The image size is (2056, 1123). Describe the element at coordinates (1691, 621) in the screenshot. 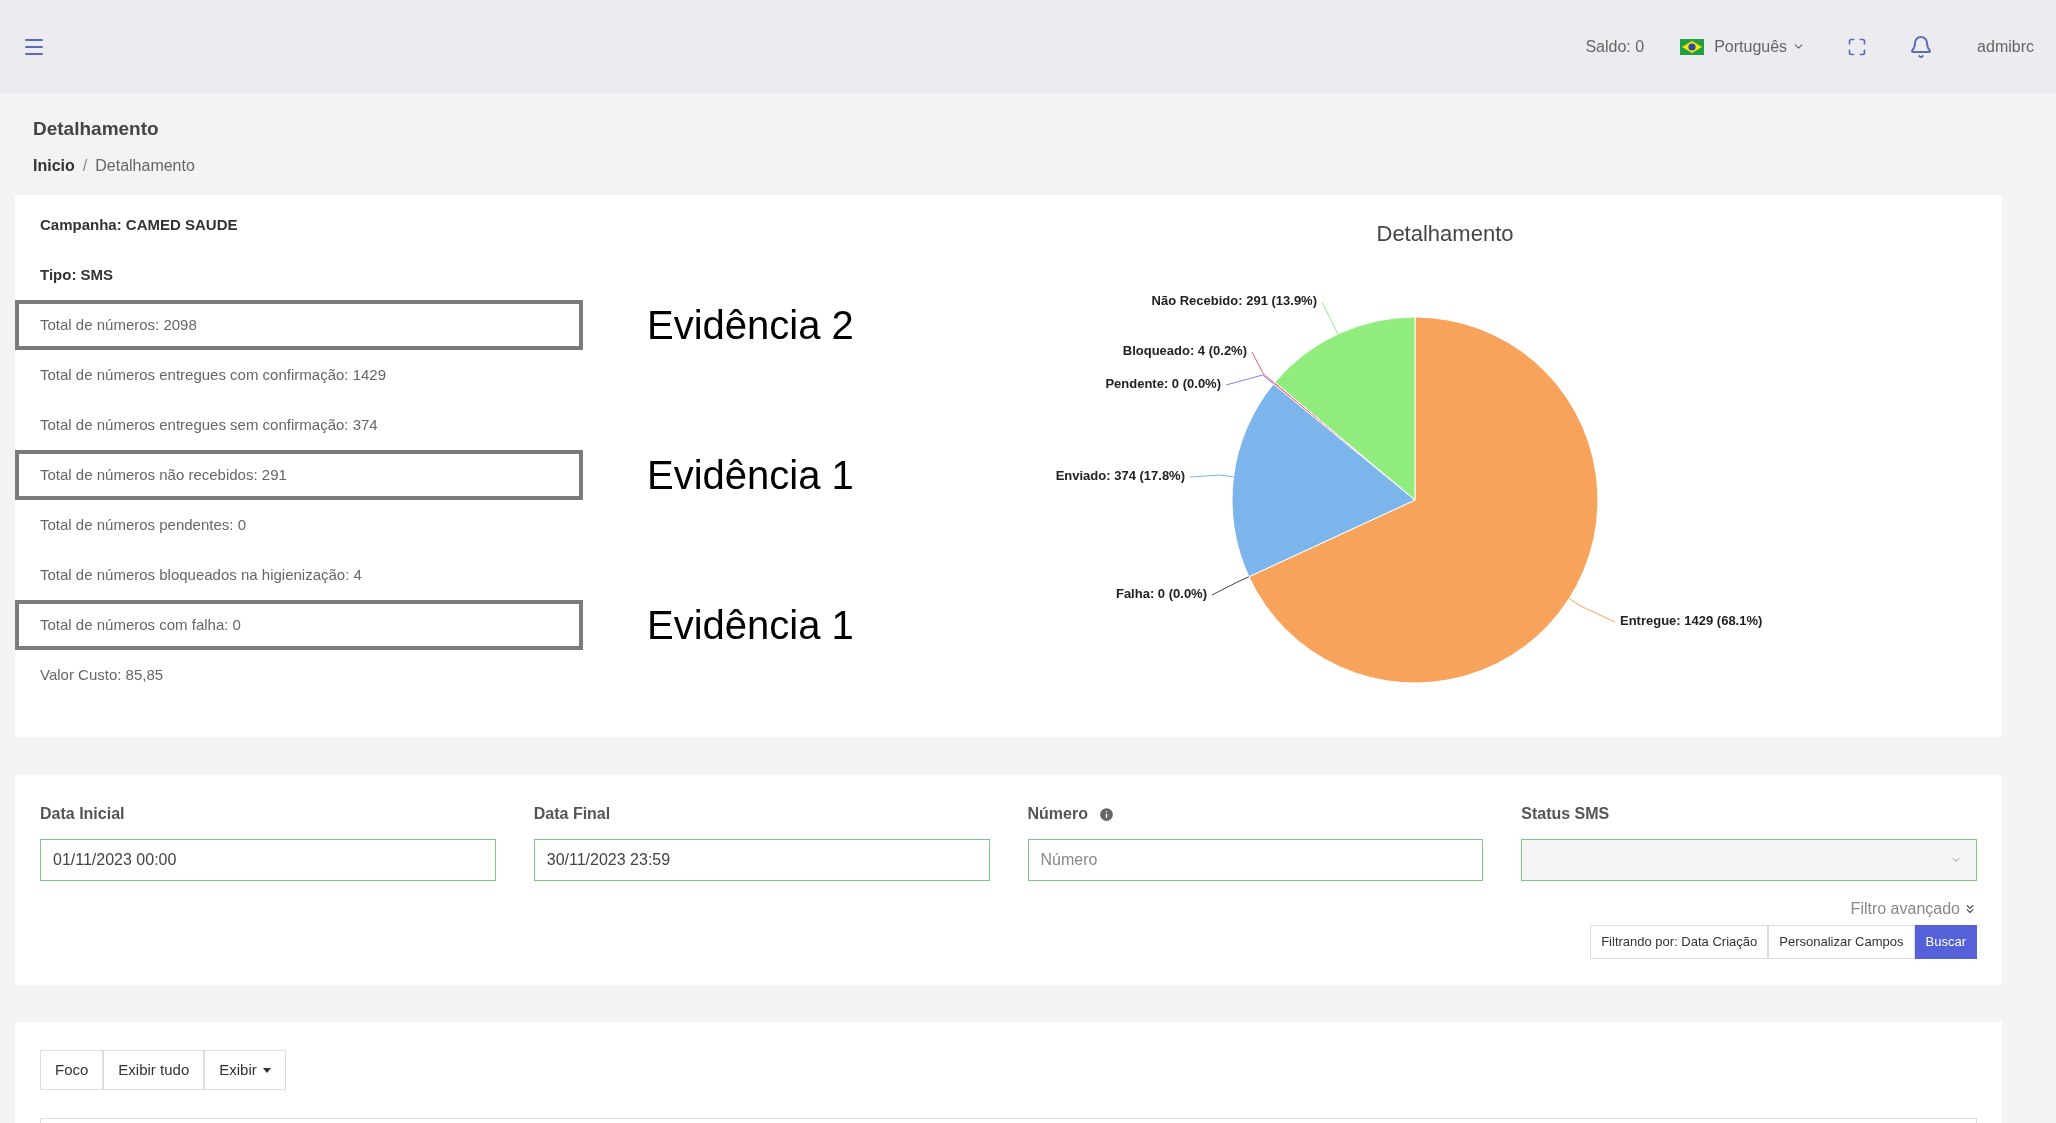

I see `slice-label: Entregue: 1429 (68.1%)` at that location.